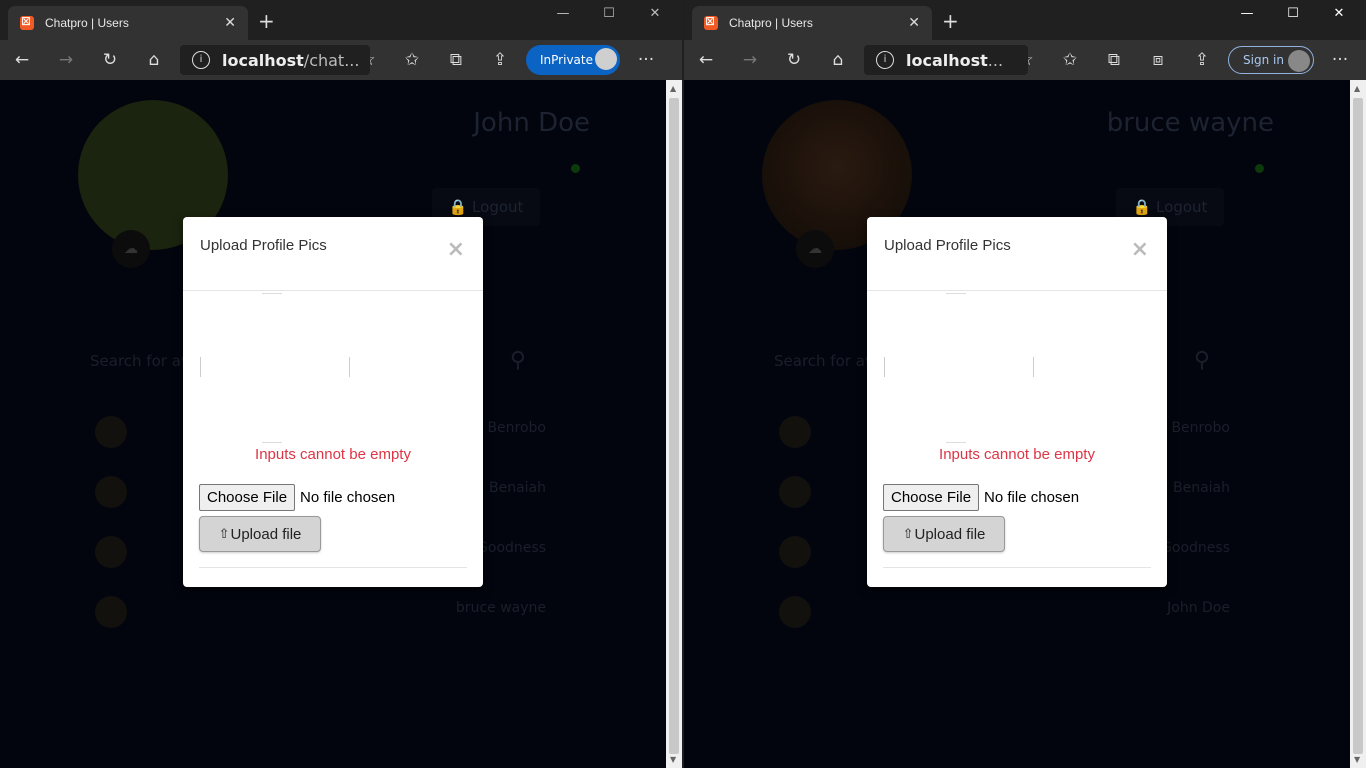  I want to click on sign-in-button: Sign in, so click(1271, 60).